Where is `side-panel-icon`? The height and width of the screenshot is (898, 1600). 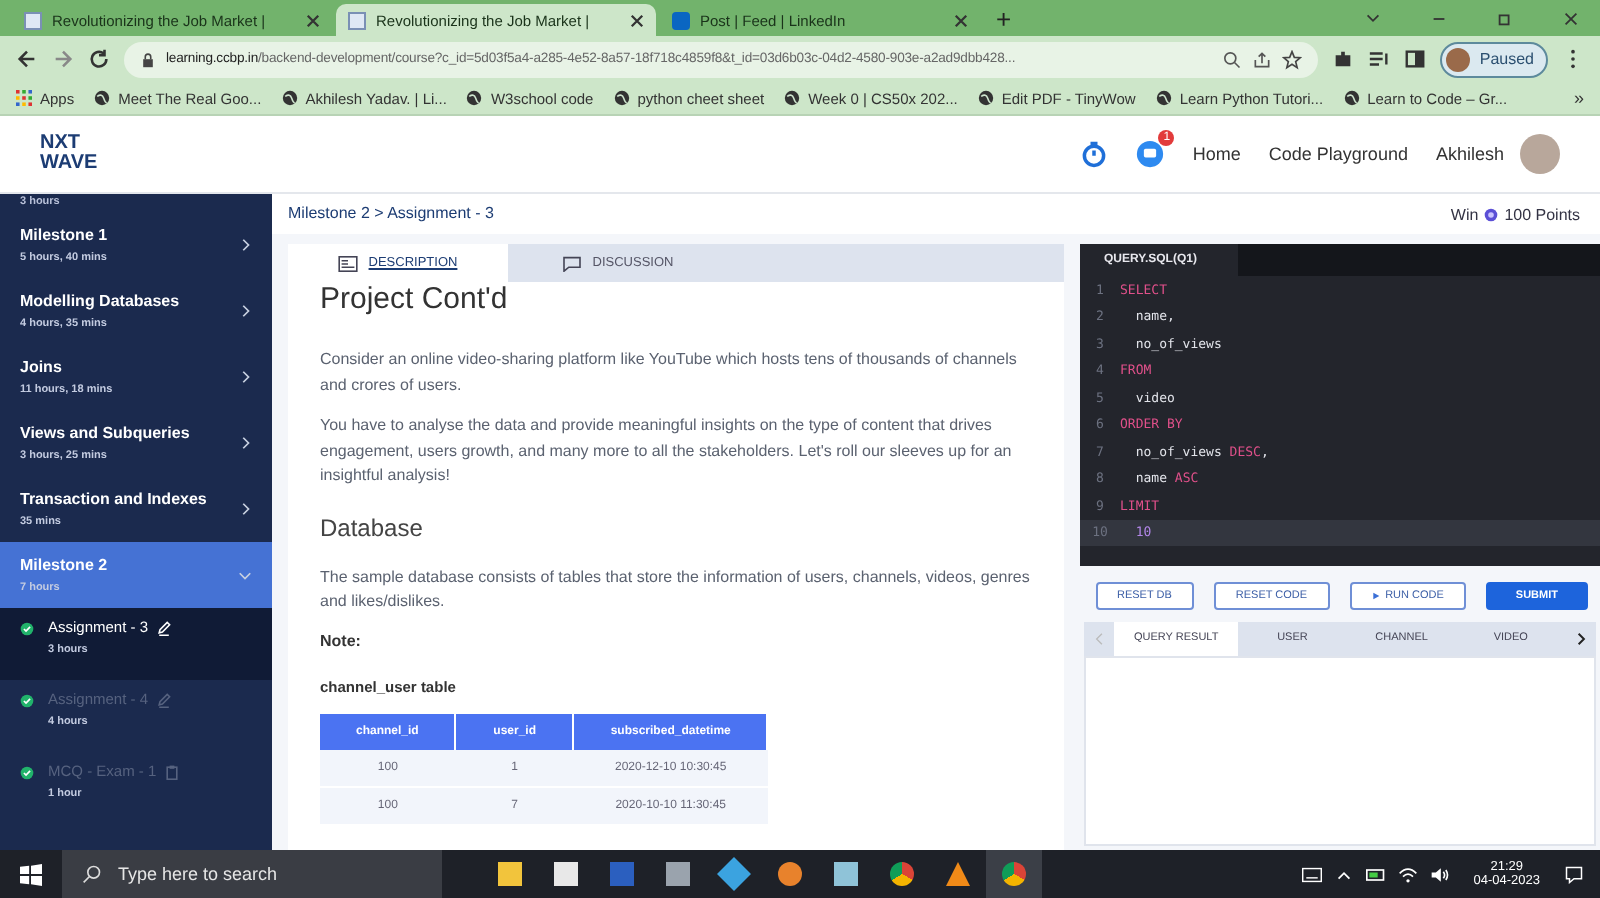
side-panel-icon is located at coordinates (1414, 59).